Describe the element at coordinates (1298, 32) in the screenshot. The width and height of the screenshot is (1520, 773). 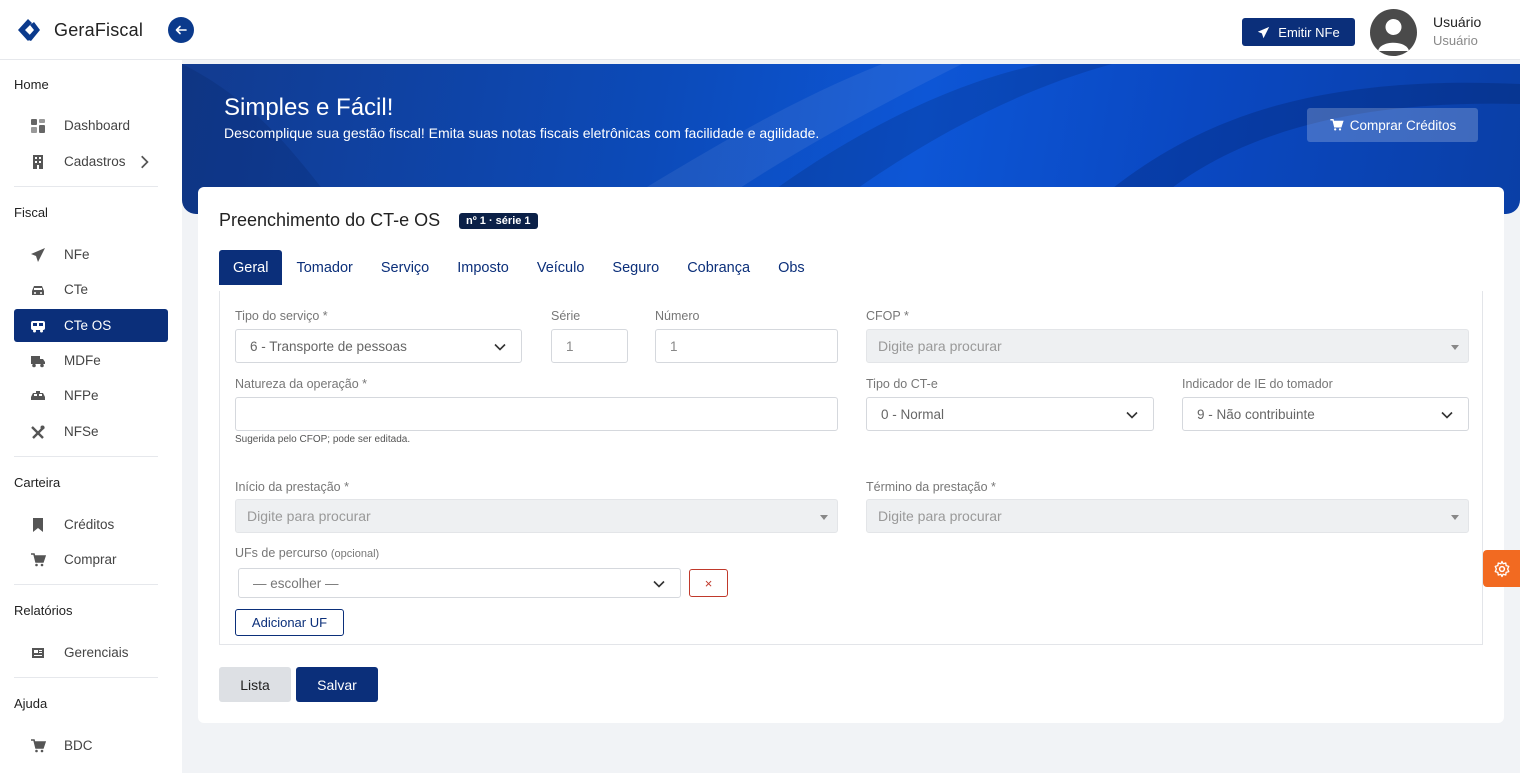
I see `emit-nfe-button: Emitir NFe` at that location.